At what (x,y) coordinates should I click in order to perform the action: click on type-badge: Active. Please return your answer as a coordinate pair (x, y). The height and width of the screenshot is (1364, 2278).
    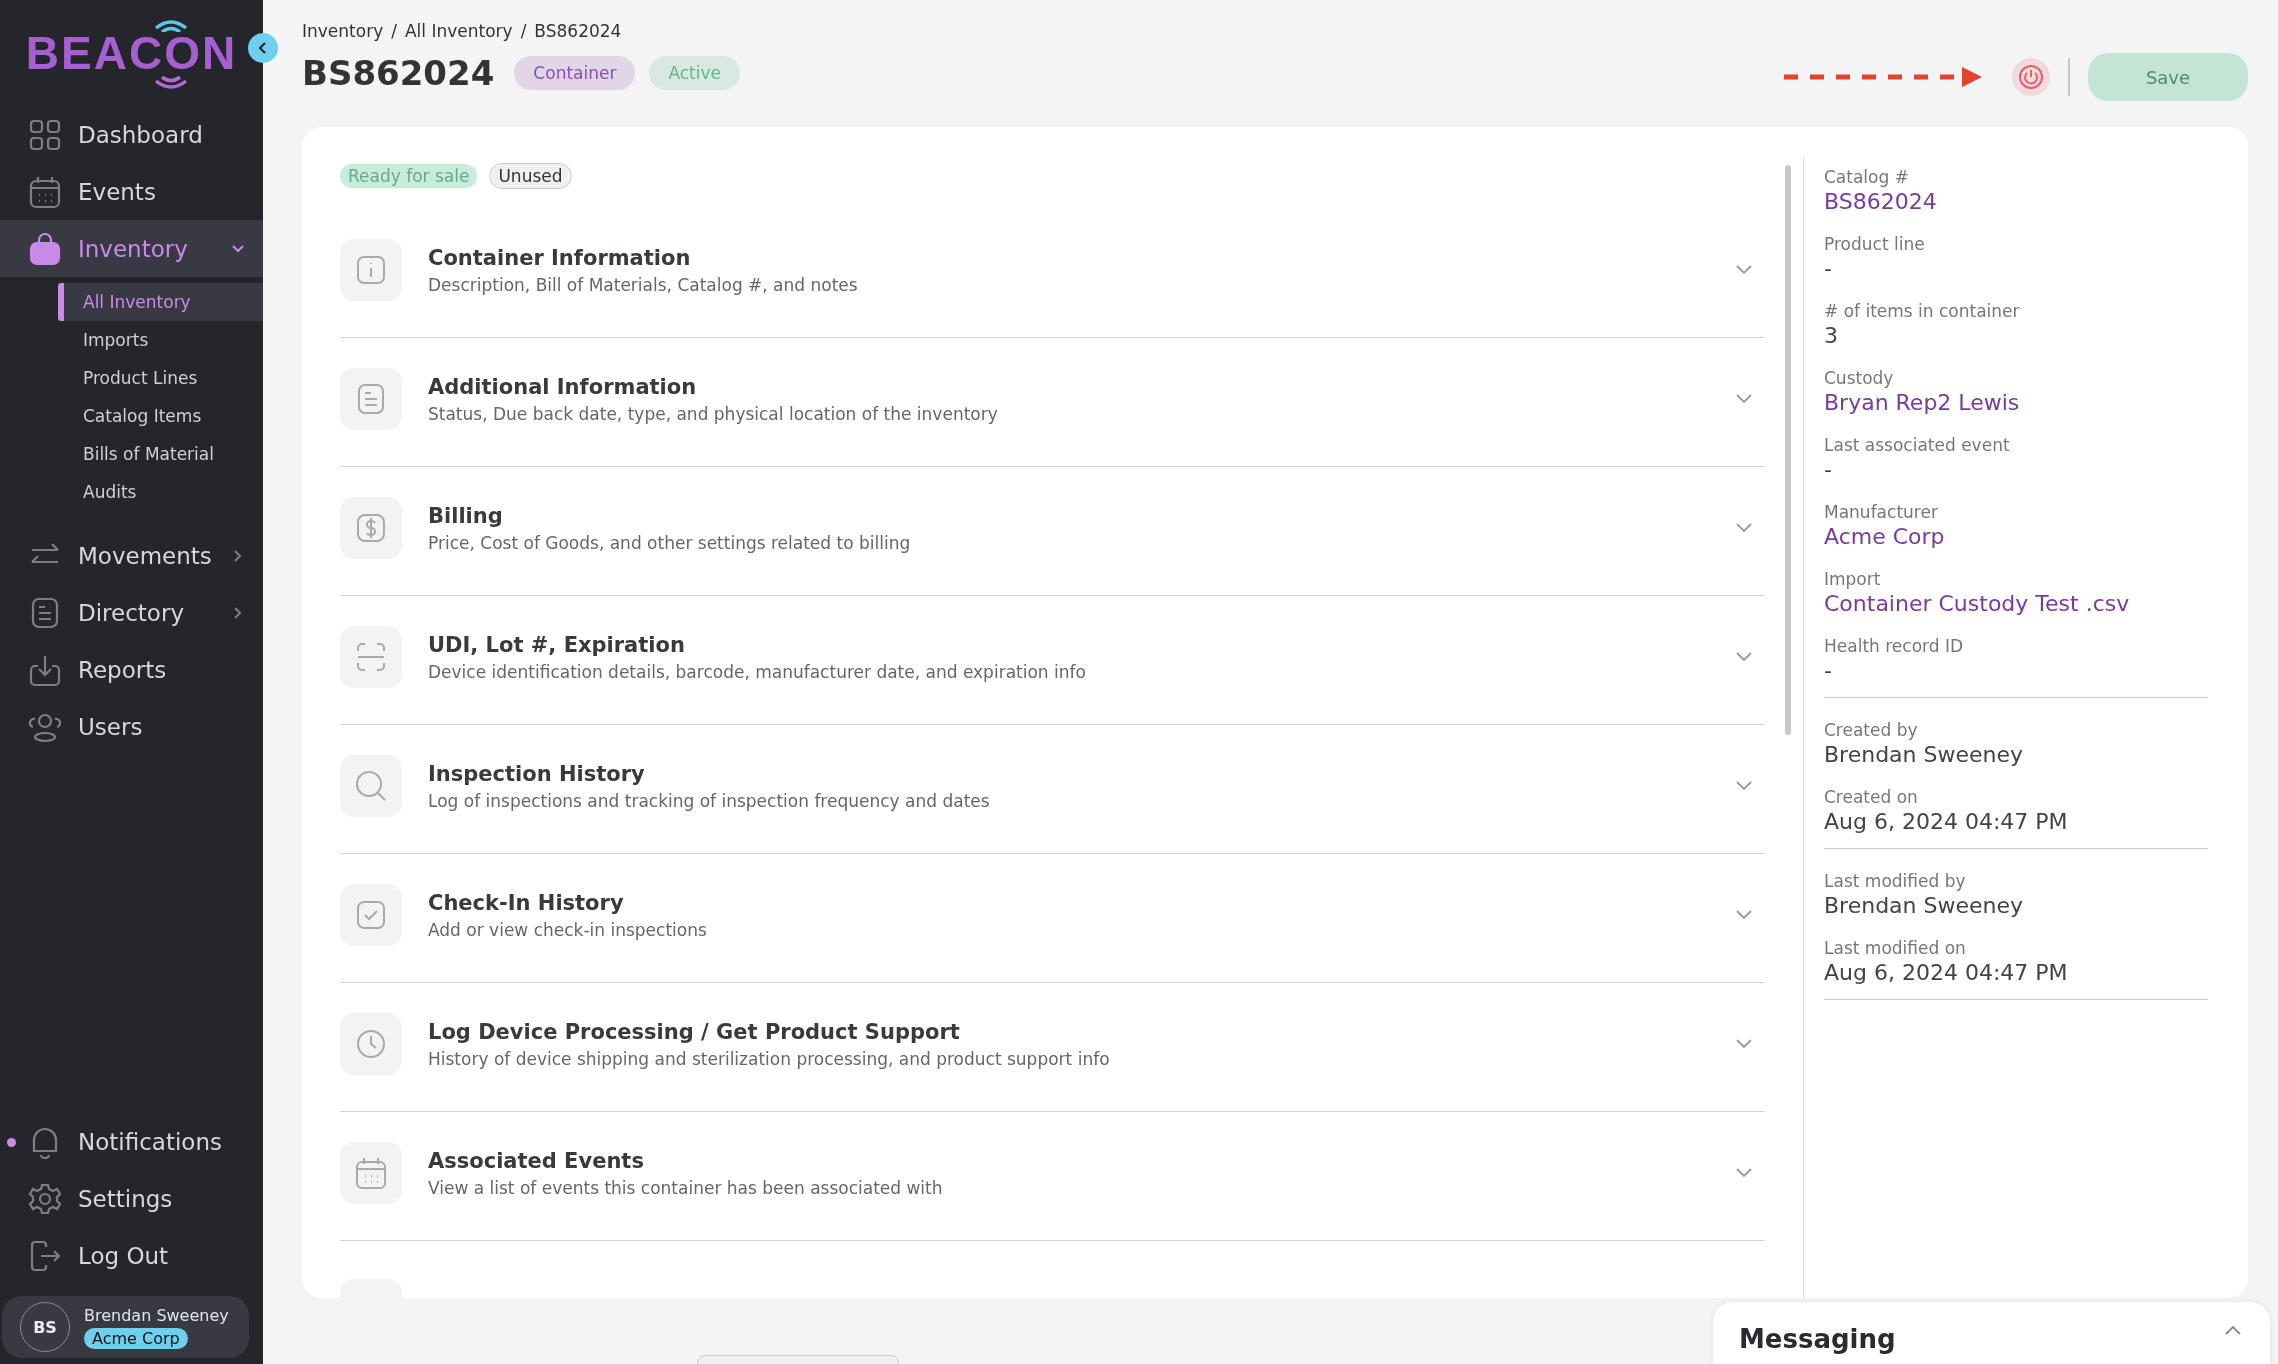
    Looking at the image, I should click on (695, 73).